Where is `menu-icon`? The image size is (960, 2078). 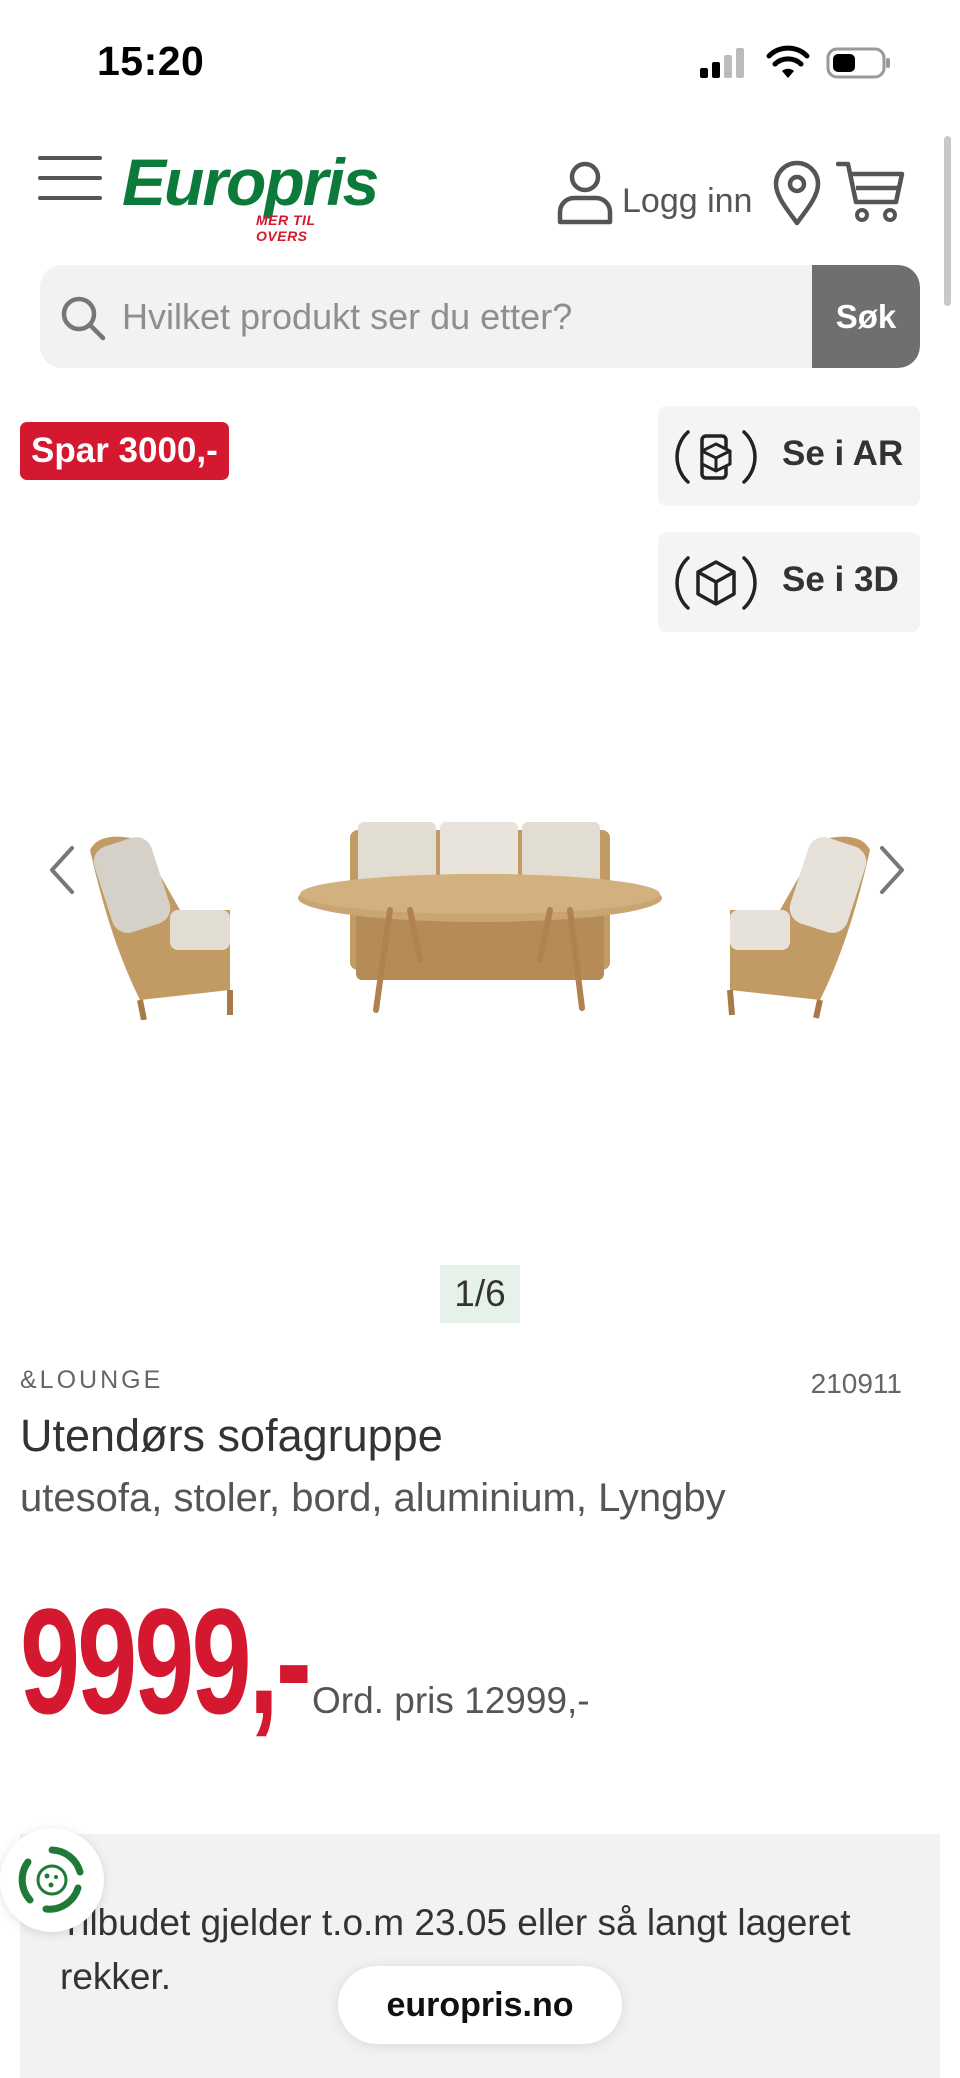
menu-icon is located at coordinates (71, 178).